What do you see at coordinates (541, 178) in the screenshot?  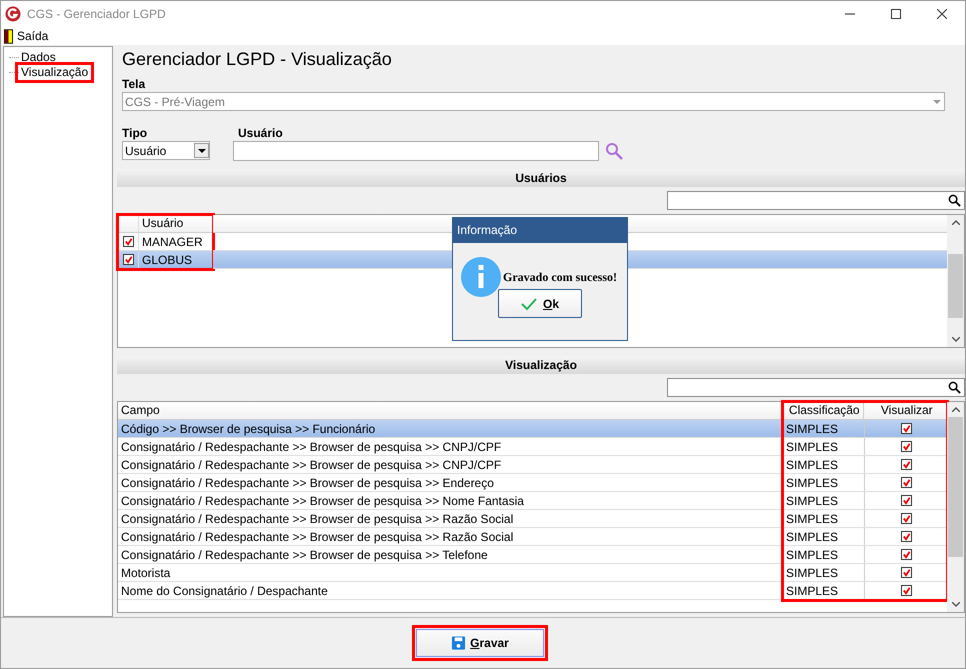 I see `section-header: Usuários` at bounding box center [541, 178].